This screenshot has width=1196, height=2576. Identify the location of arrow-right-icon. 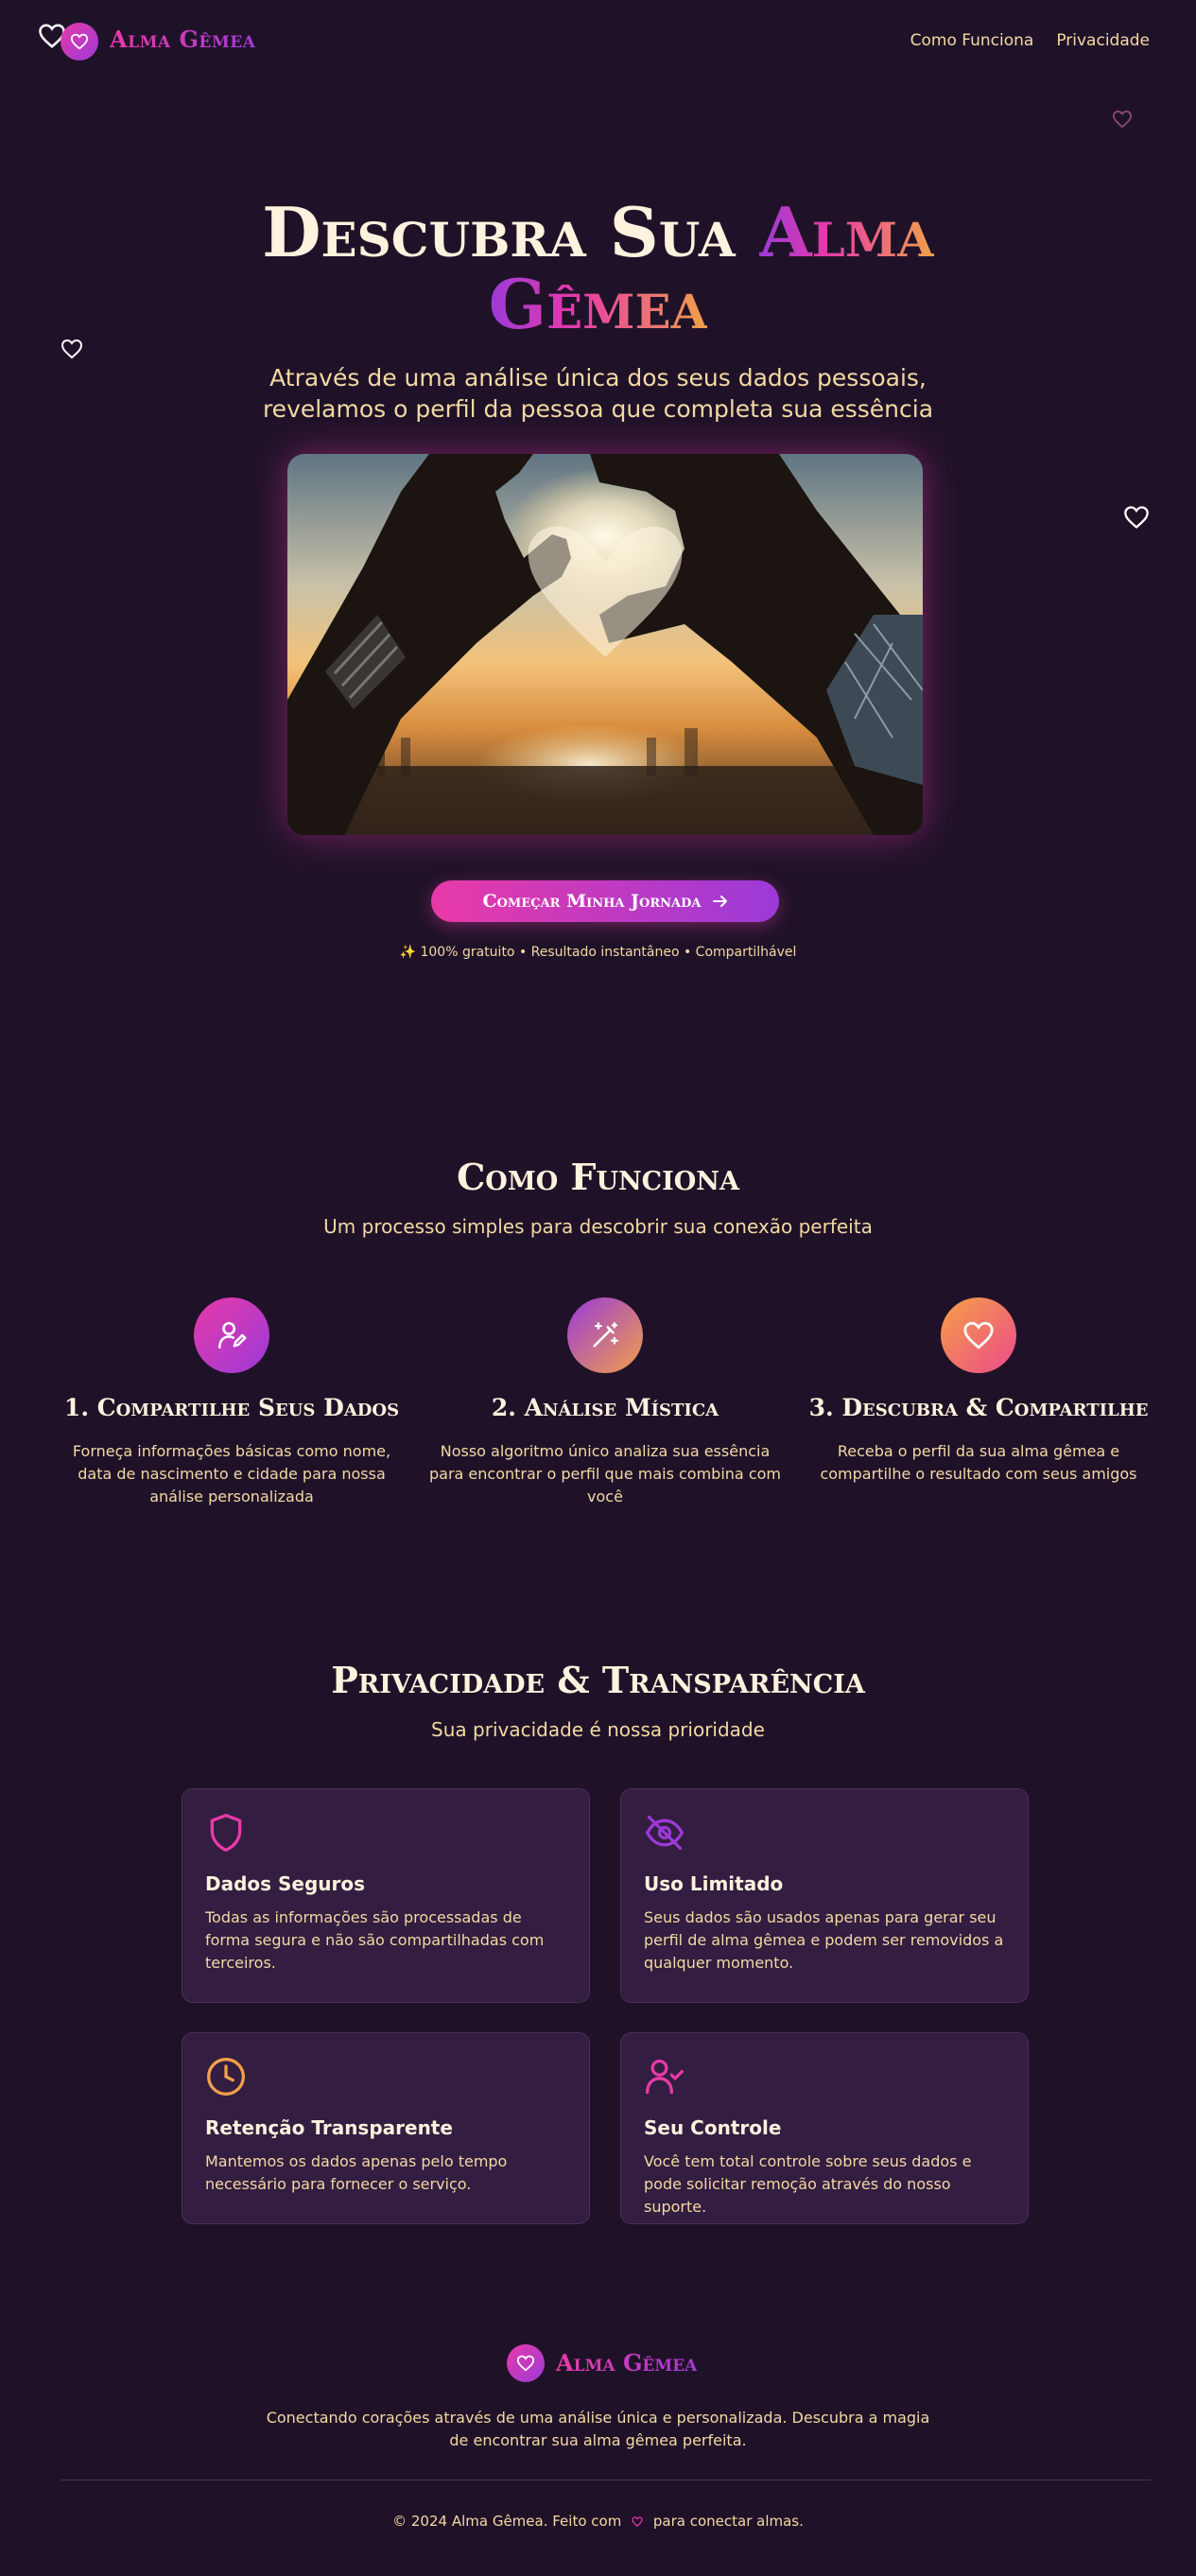
(719, 901).